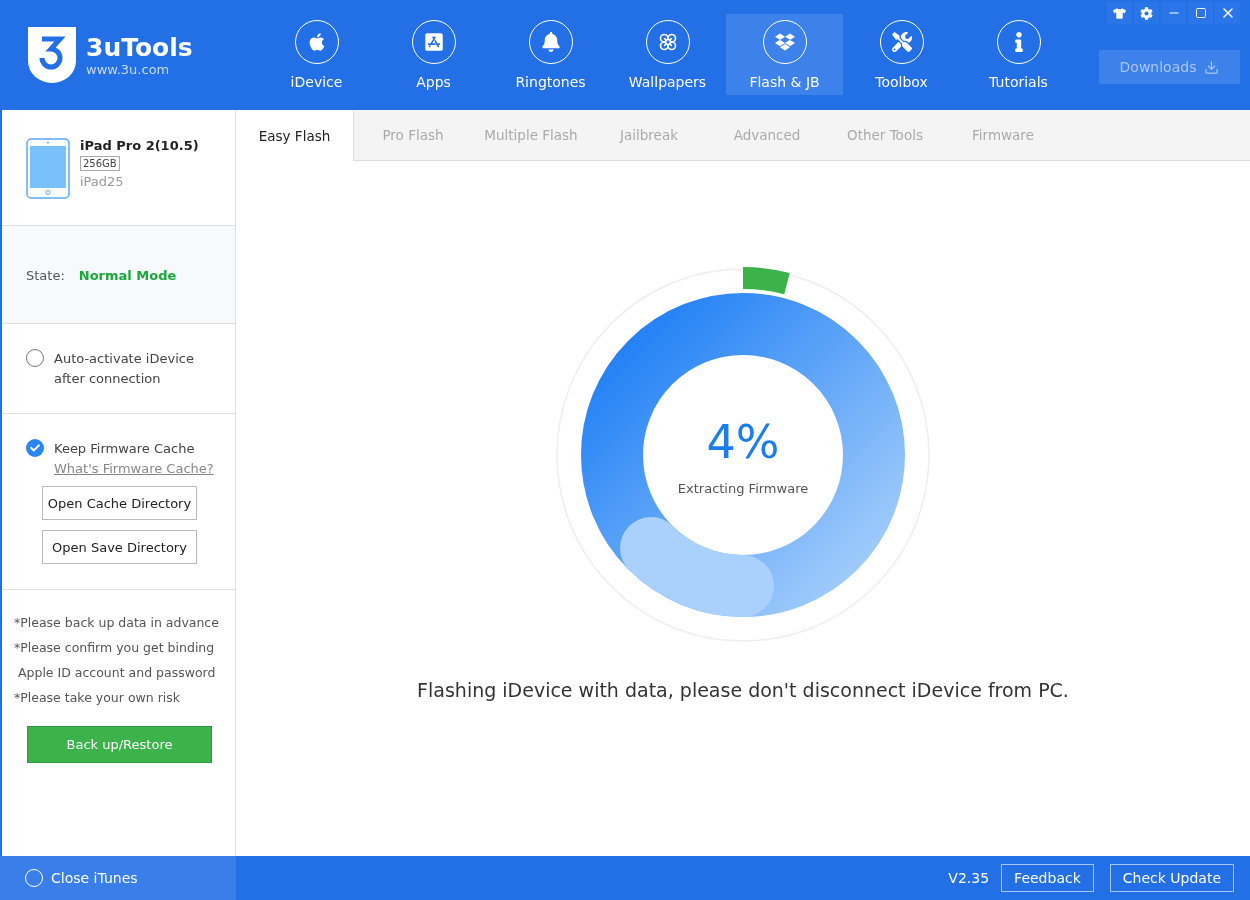  What do you see at coordinates (295, 135) in the screenshot?
I see `tab: Easy Flash` at bounding box center [295, 135].